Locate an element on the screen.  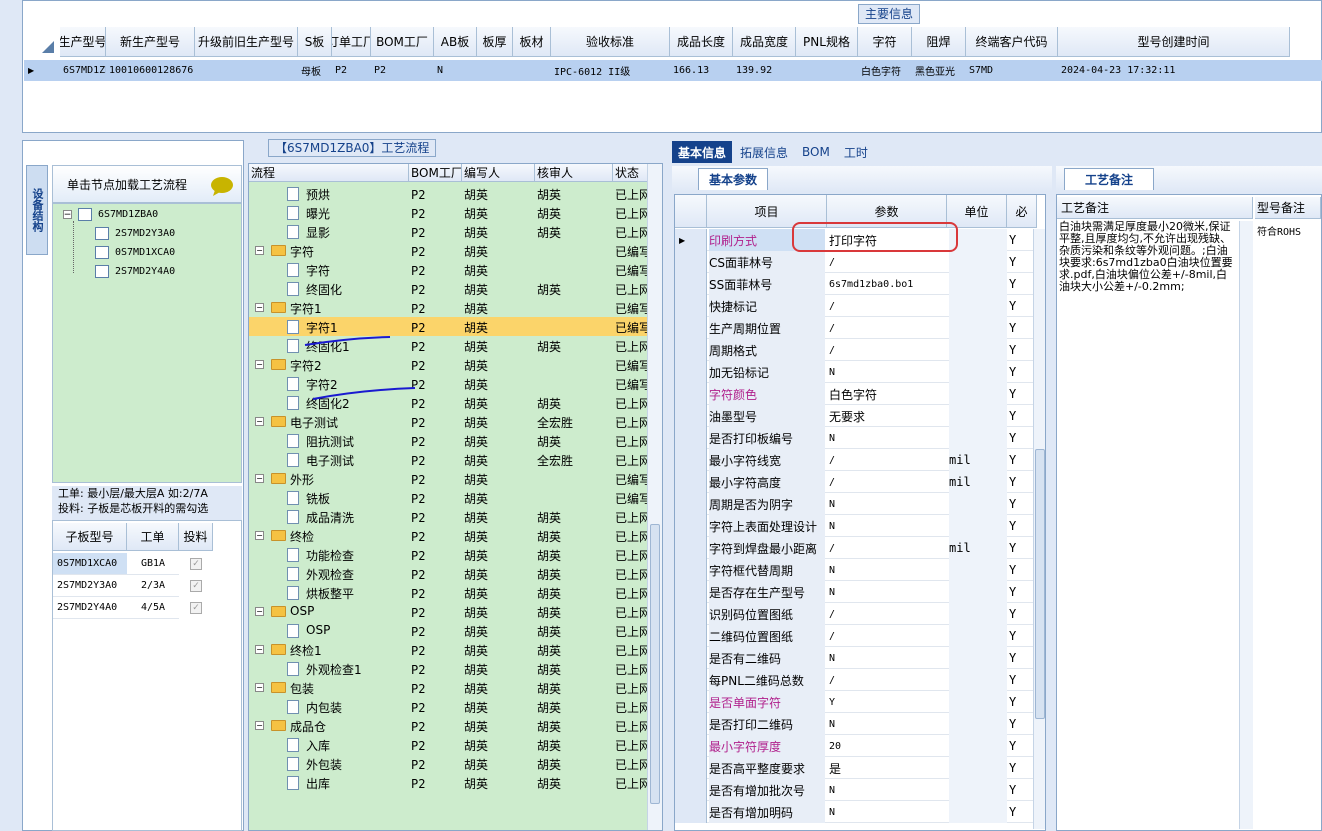
top-col-header: 订单工厂 is located at coordinates (351, 42).